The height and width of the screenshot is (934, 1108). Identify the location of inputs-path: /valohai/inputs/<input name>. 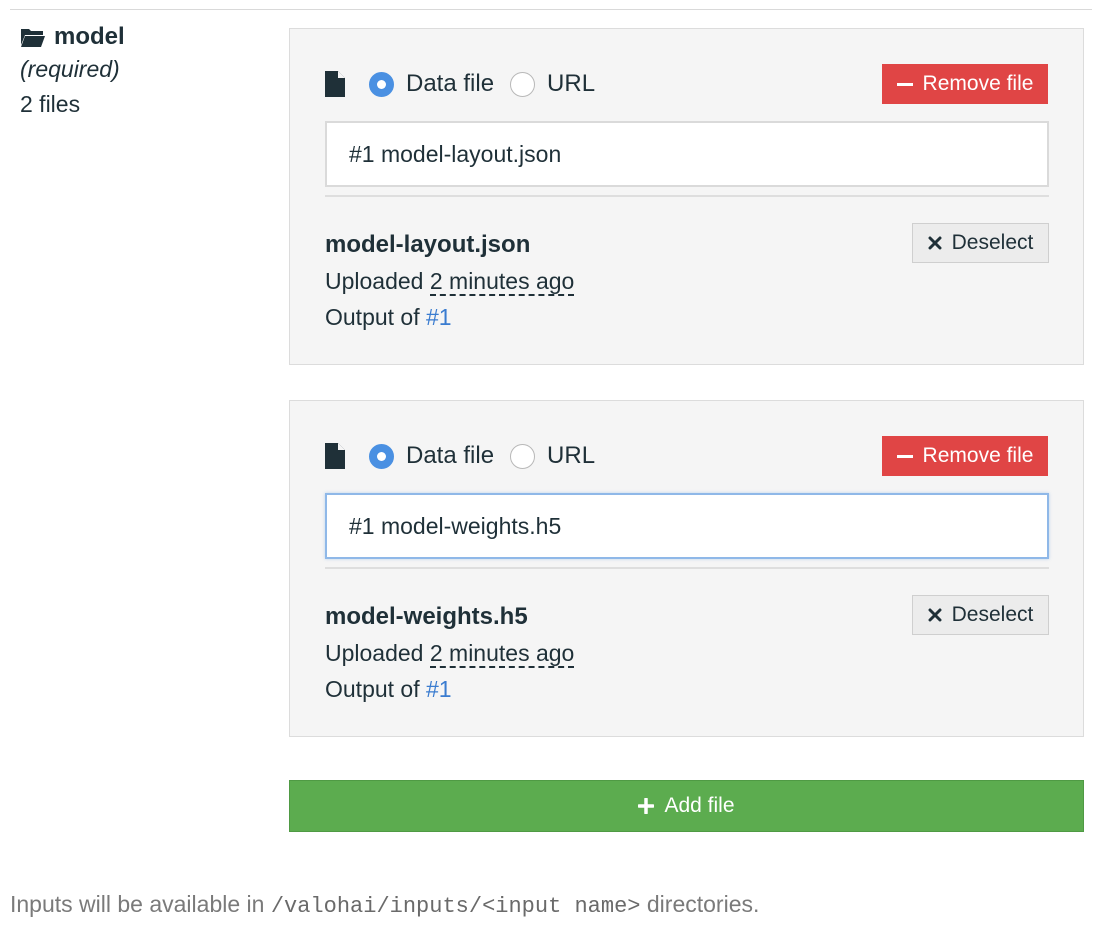
(455, 906).